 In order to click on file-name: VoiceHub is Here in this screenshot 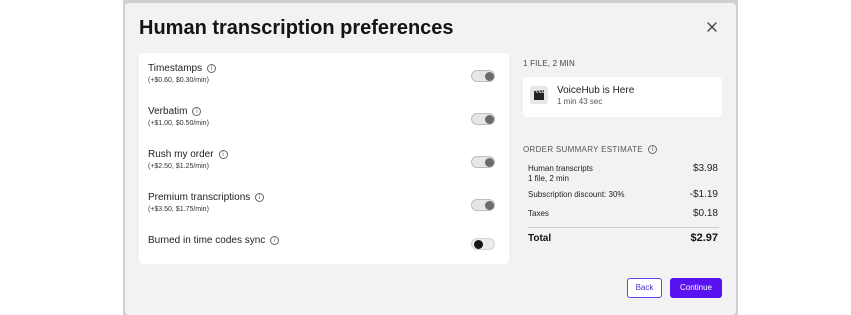, I will do `click(596, 90)`.